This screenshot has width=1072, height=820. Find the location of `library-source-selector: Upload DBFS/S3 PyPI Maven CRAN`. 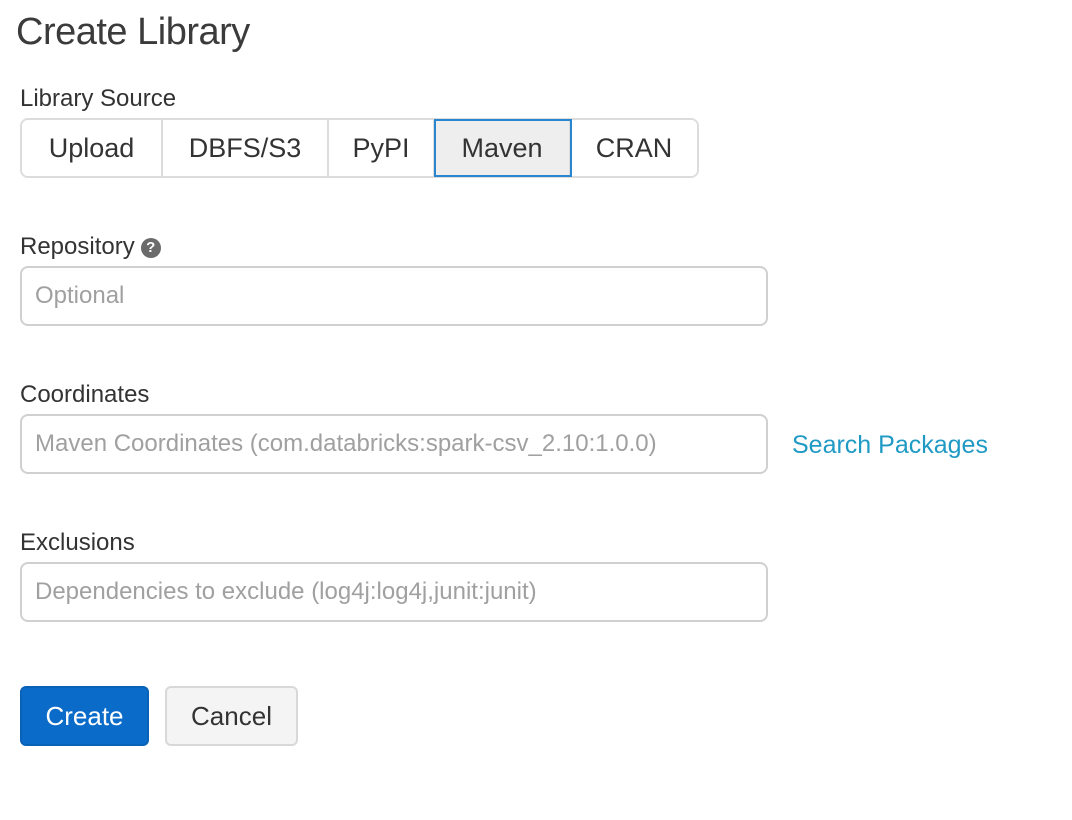

library-source-selector: Upload DBFS/S3 PyPI Maven CRAN is located at coordinates (359, 148).